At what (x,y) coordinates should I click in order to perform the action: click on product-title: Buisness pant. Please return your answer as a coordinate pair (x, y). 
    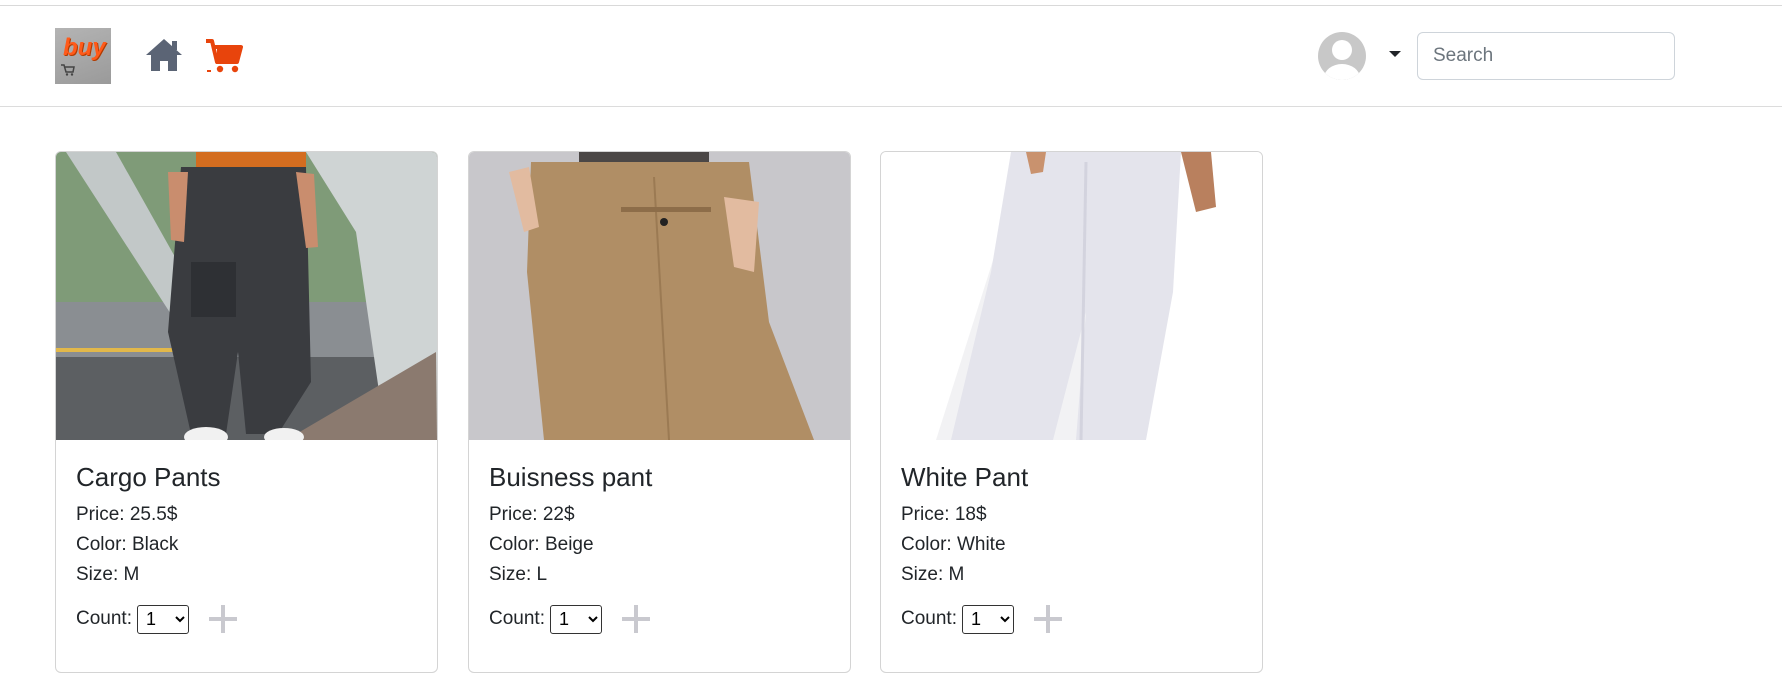
    Looking at the image, I should click on (571, 477).